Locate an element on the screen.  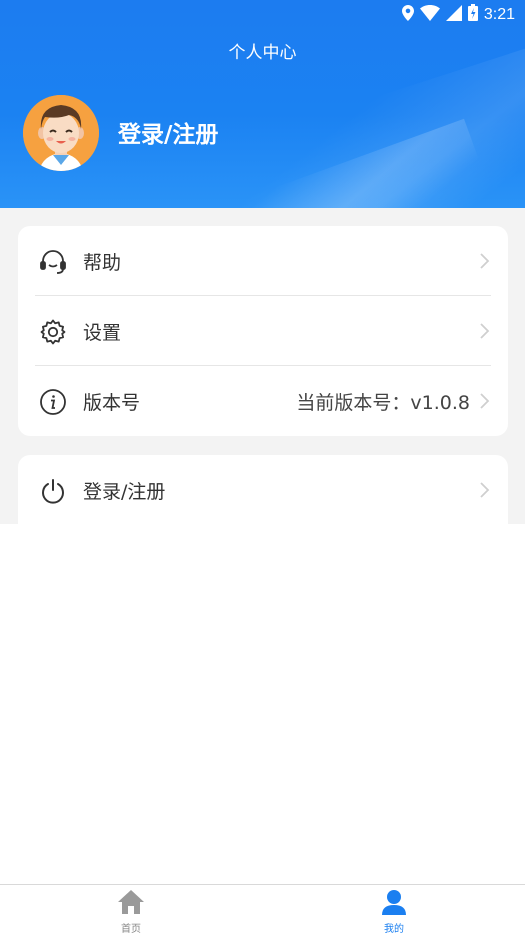
tab-home: 首页 is located at coordinates (131, 912).